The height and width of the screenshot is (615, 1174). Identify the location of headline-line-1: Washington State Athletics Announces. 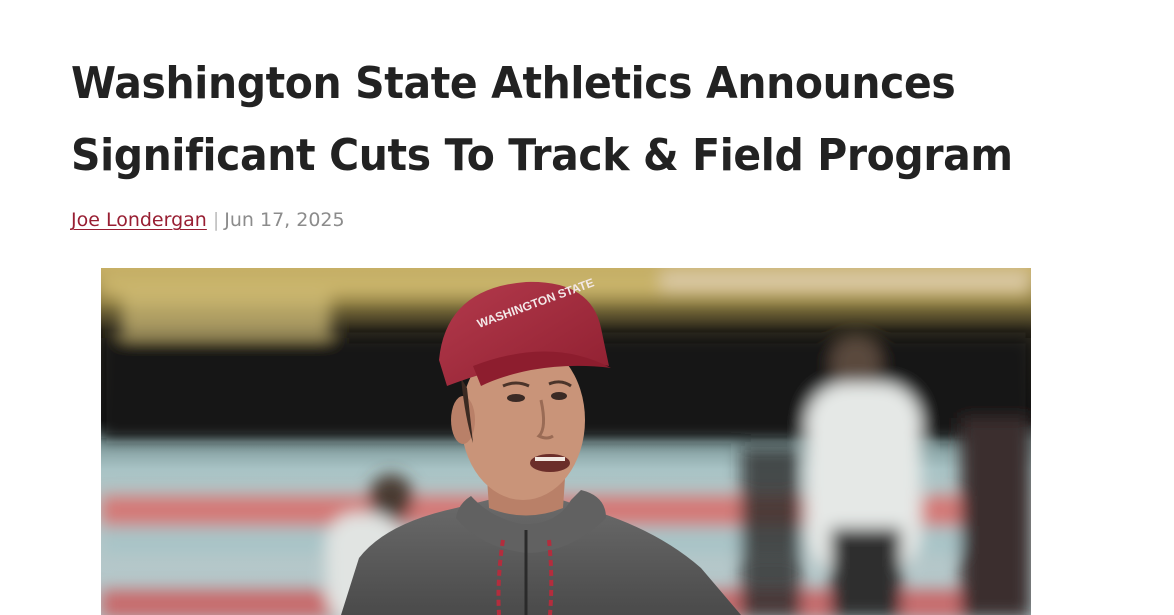
(513, 83).